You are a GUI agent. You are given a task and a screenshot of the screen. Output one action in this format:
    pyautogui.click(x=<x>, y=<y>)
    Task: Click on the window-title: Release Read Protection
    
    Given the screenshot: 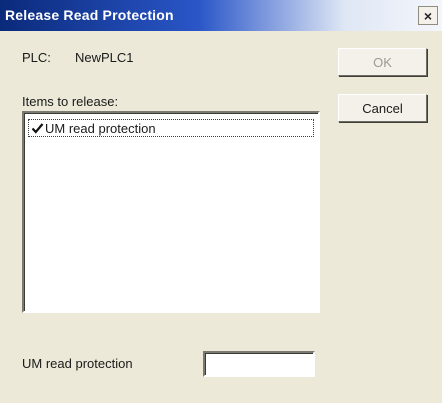 What is the action you would take?
    pyautogui.click(x=89, y=15)
    